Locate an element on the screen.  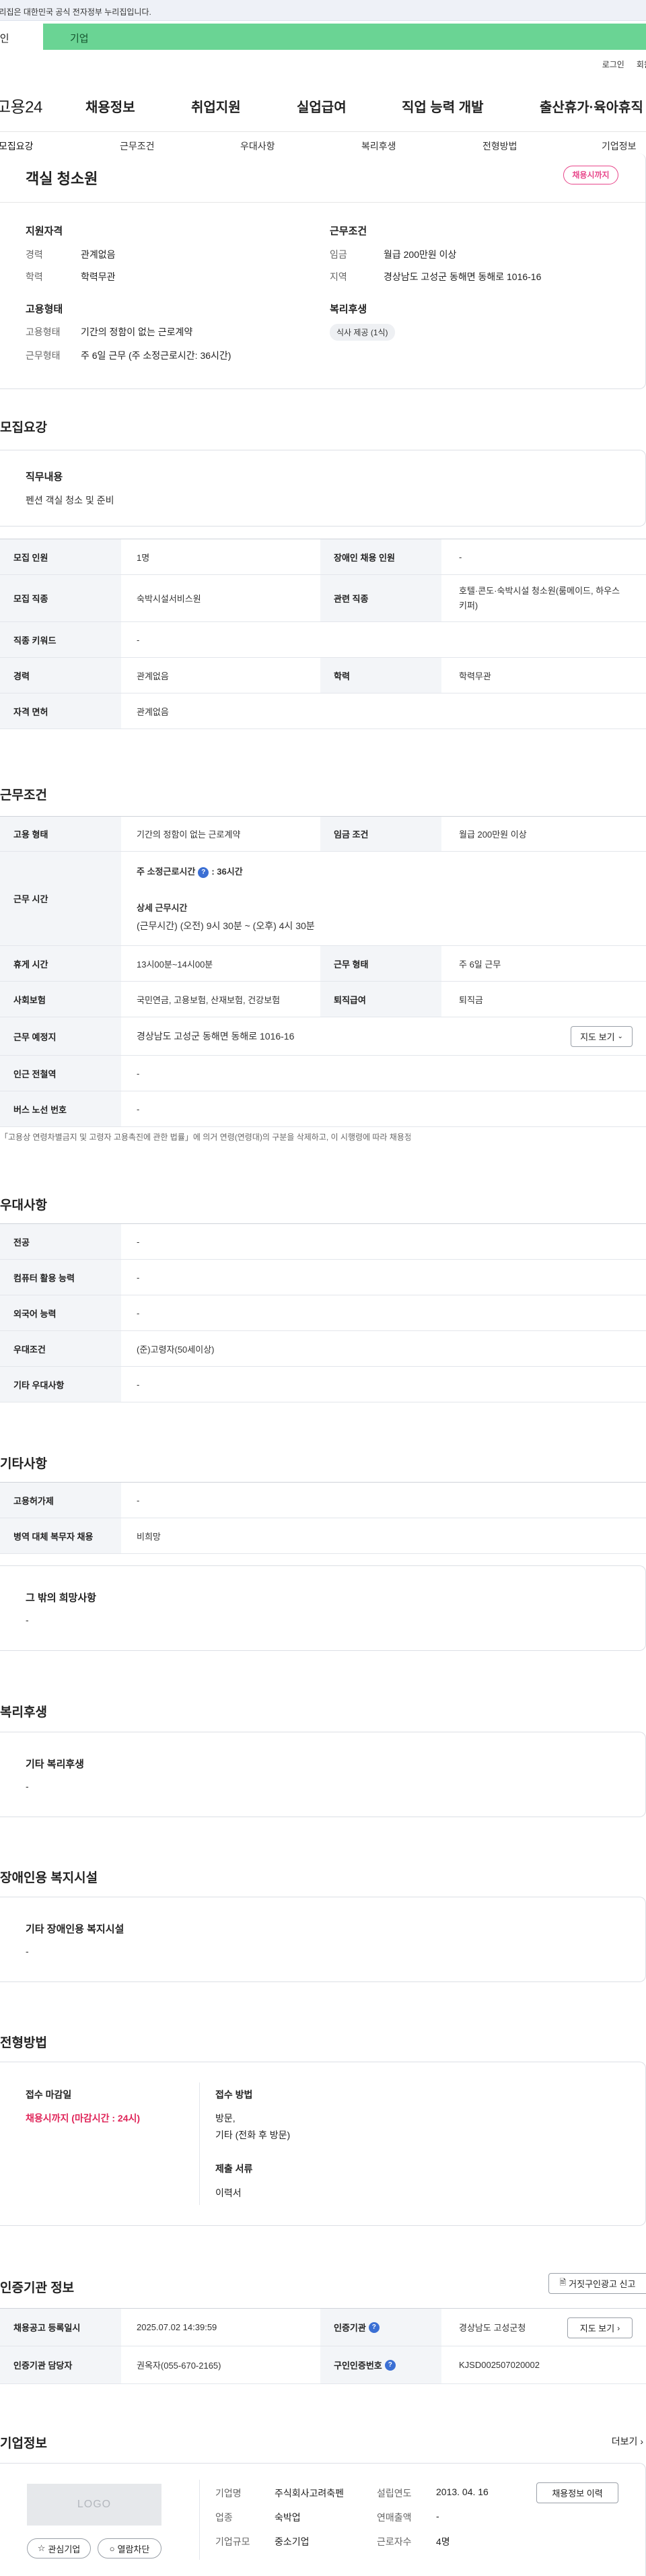
rest-header: 휴게 시간 is located at coordinates (61, 963).